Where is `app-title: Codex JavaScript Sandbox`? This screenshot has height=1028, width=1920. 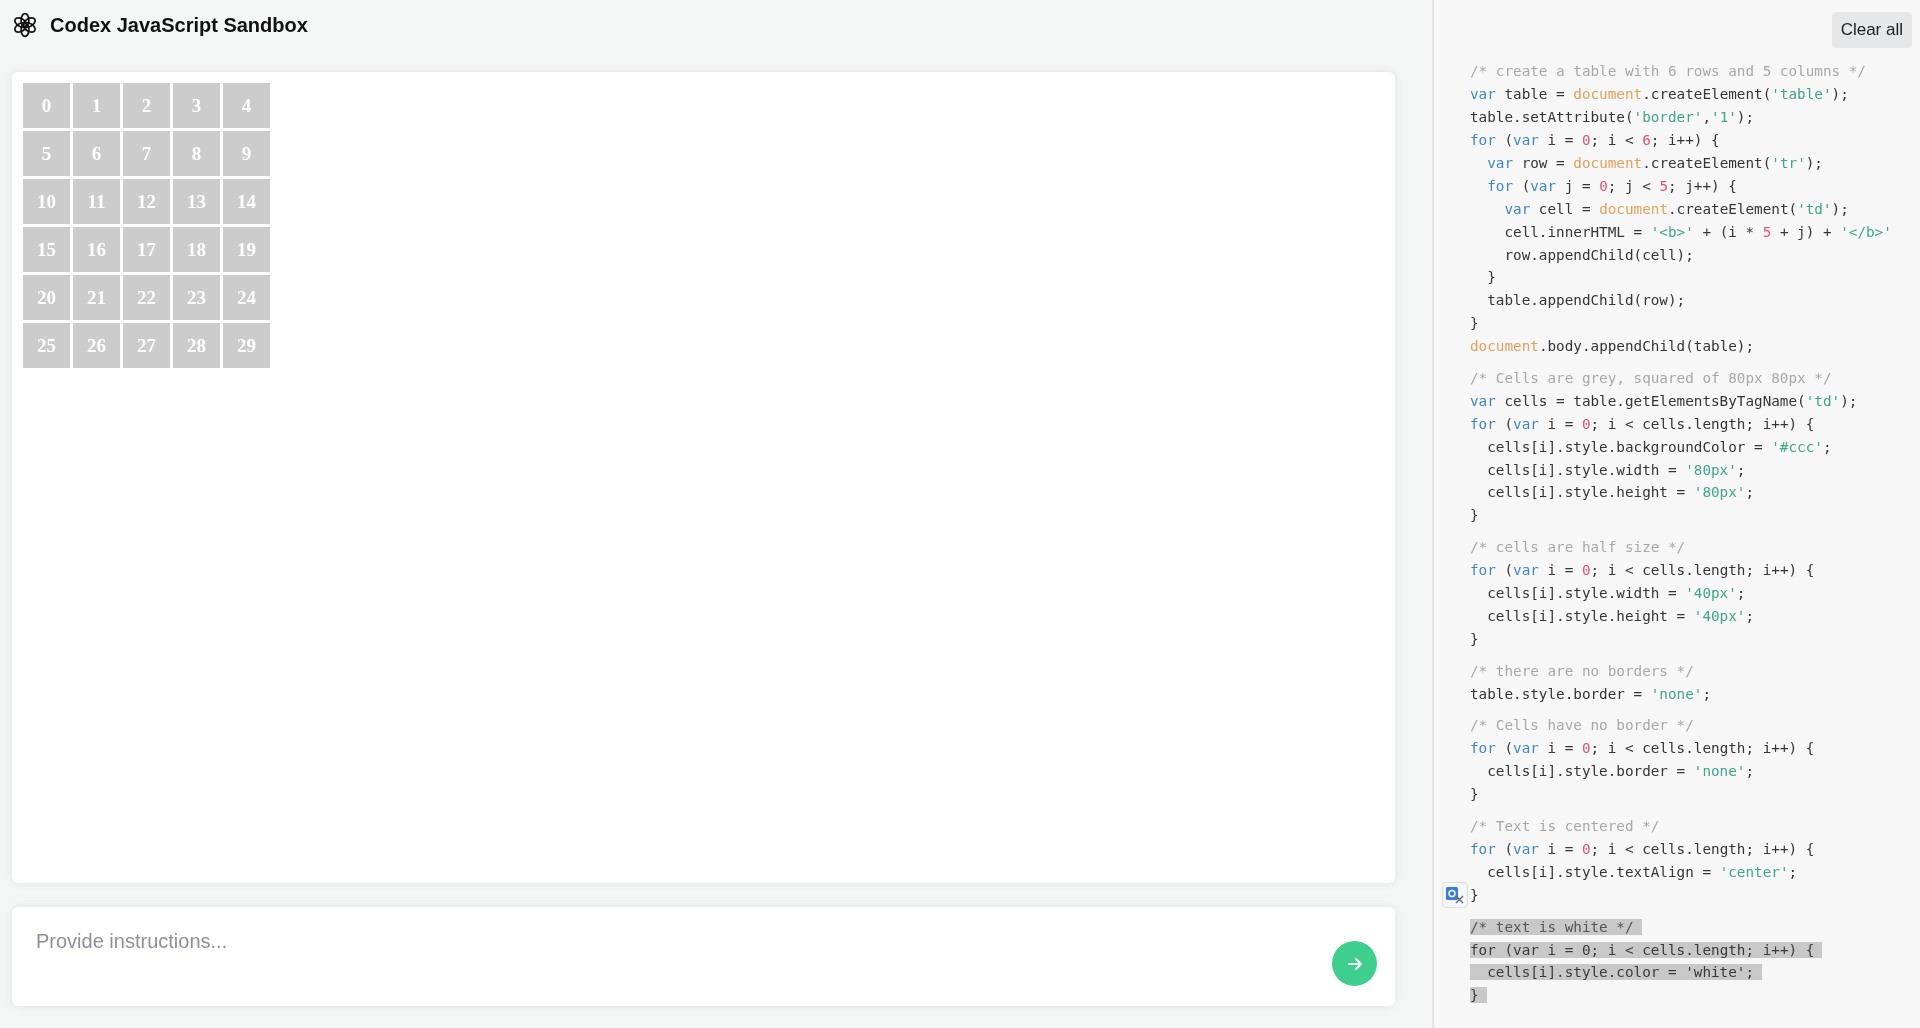 app-title: Codex JavaScript Sandbox is located at coordinates (179, 25).